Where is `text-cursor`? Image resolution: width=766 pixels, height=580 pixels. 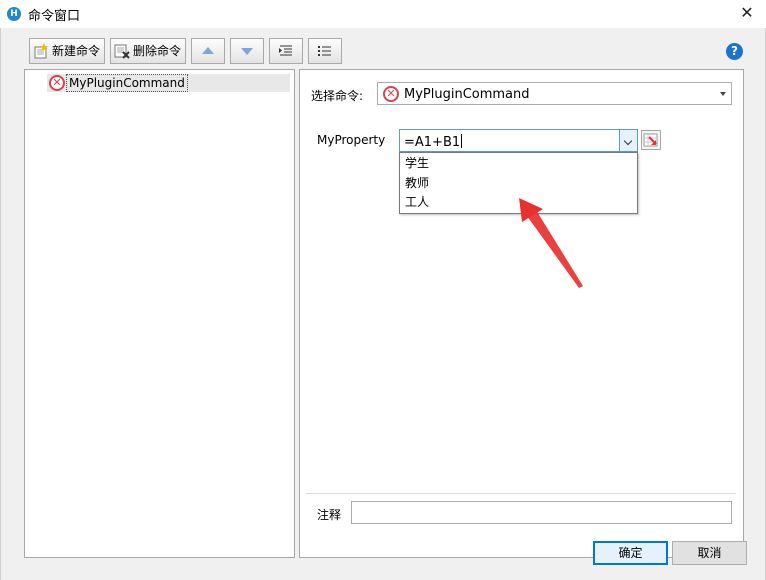 text-cursor is located at coordinates (462, 141).